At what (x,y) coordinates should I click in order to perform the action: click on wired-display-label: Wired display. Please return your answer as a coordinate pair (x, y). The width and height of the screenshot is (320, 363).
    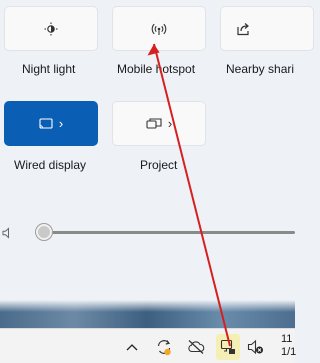
    Looking at the image, I should click on (50, 165).